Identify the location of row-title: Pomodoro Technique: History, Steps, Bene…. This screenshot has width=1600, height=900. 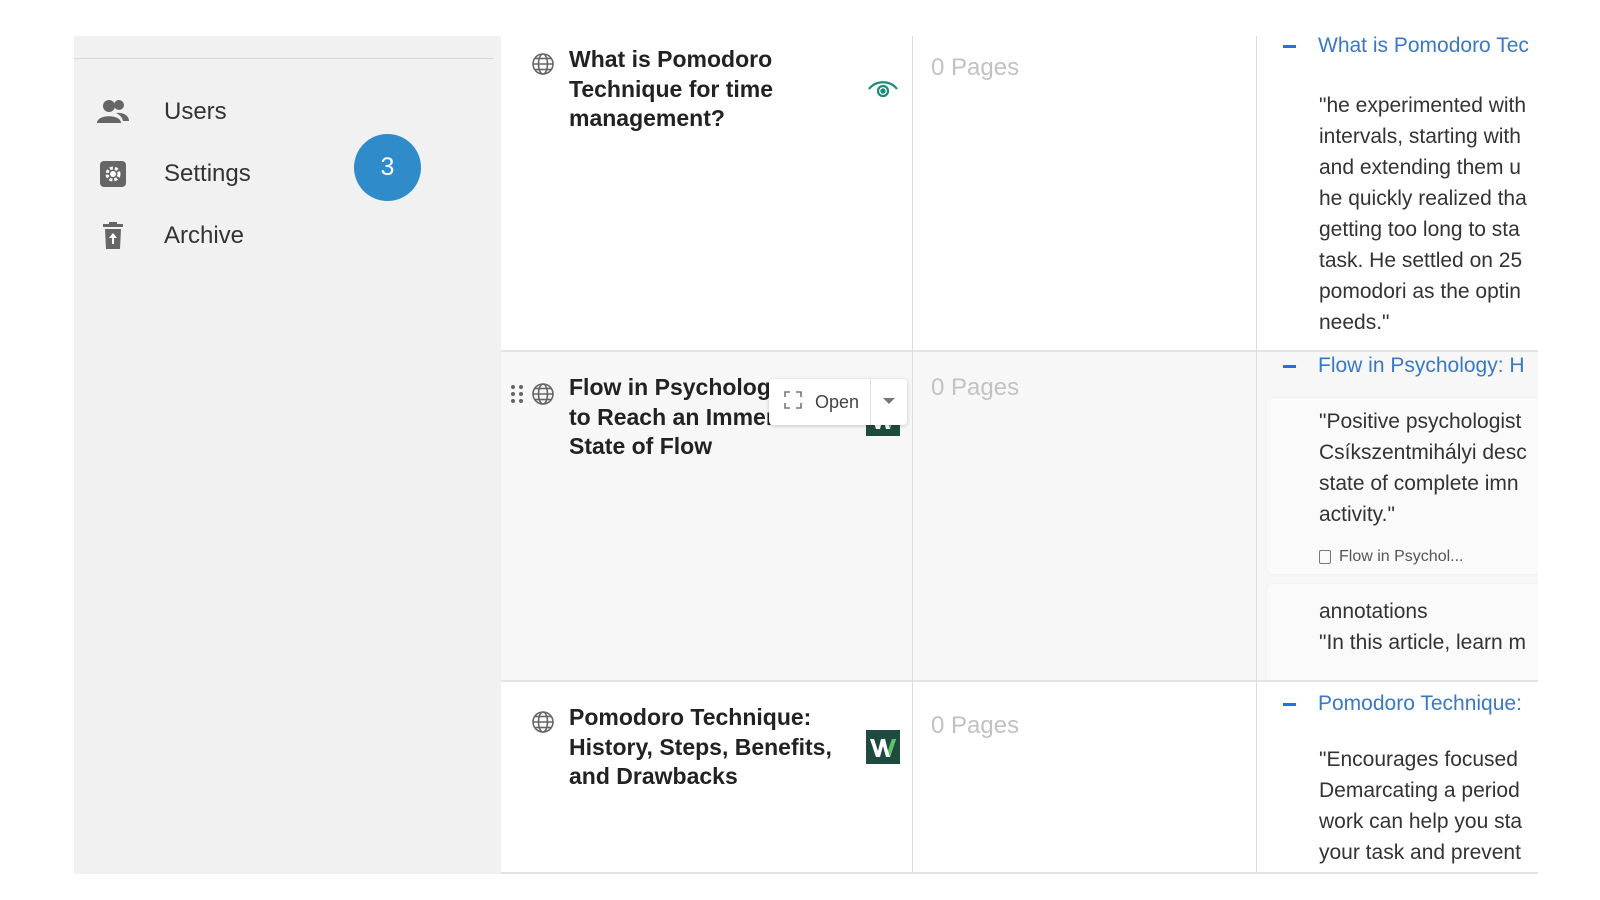
(714, 747).